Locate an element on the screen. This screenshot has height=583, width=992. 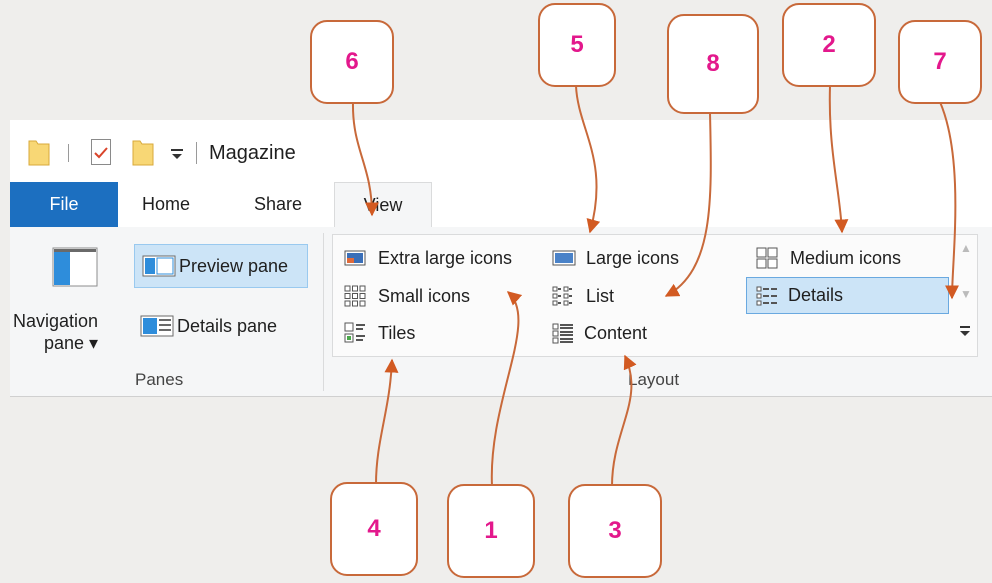
preview-pane-label: Preview pane is located at coordinates (234, 265).